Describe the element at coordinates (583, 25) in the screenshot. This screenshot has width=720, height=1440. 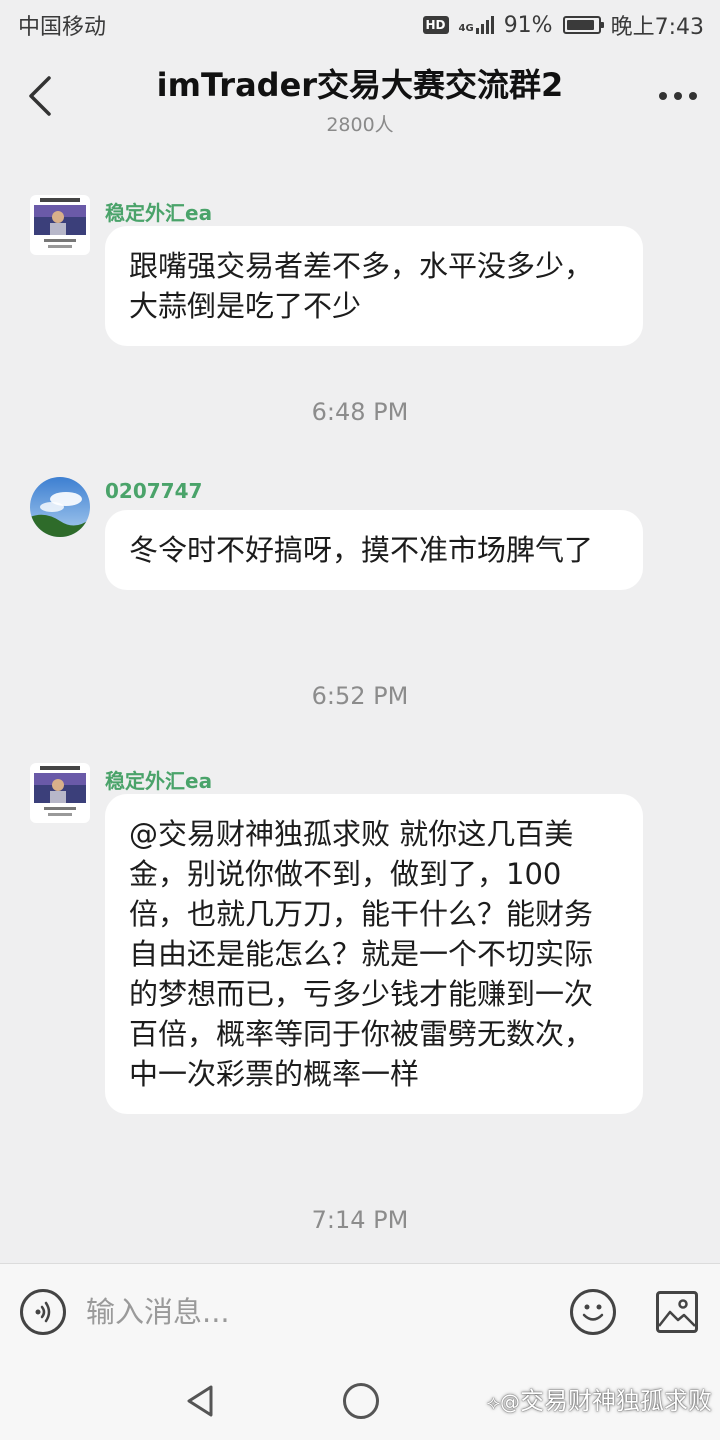
I see `battery-icon` at that location.